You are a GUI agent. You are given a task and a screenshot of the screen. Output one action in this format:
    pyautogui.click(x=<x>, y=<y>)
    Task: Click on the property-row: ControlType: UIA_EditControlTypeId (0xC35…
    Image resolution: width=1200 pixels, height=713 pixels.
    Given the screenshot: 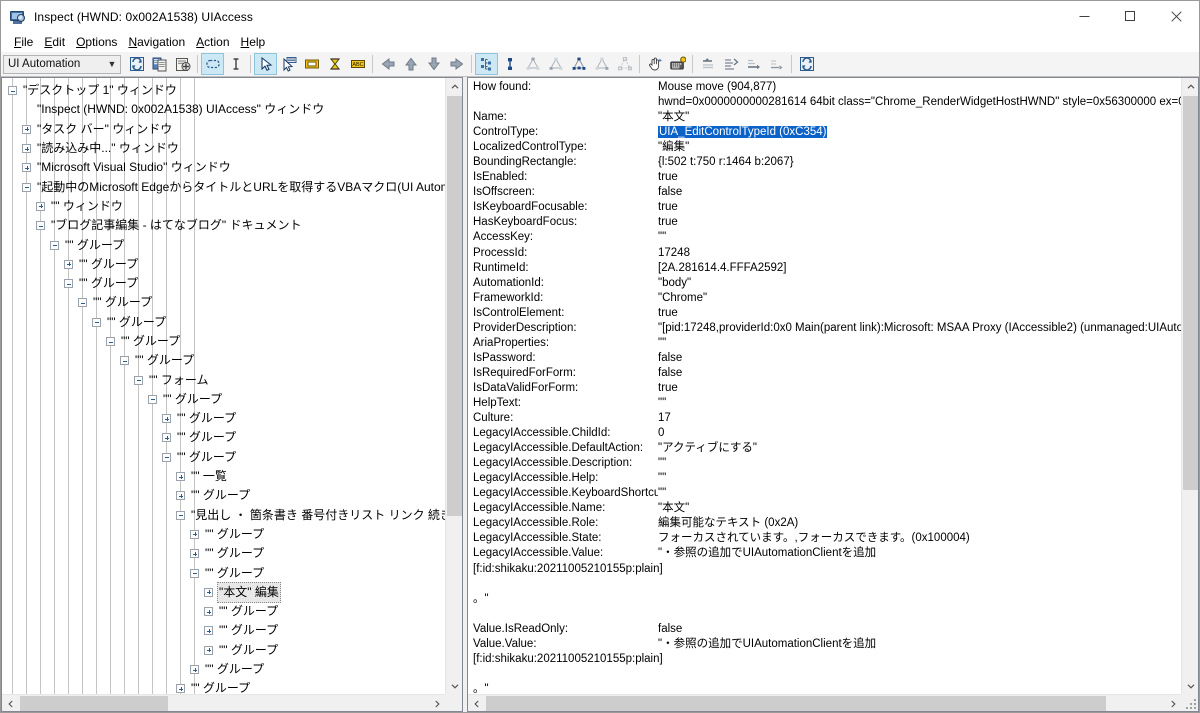 What is the action you would take?
    pyautogui.click(x=824, y=132)
    